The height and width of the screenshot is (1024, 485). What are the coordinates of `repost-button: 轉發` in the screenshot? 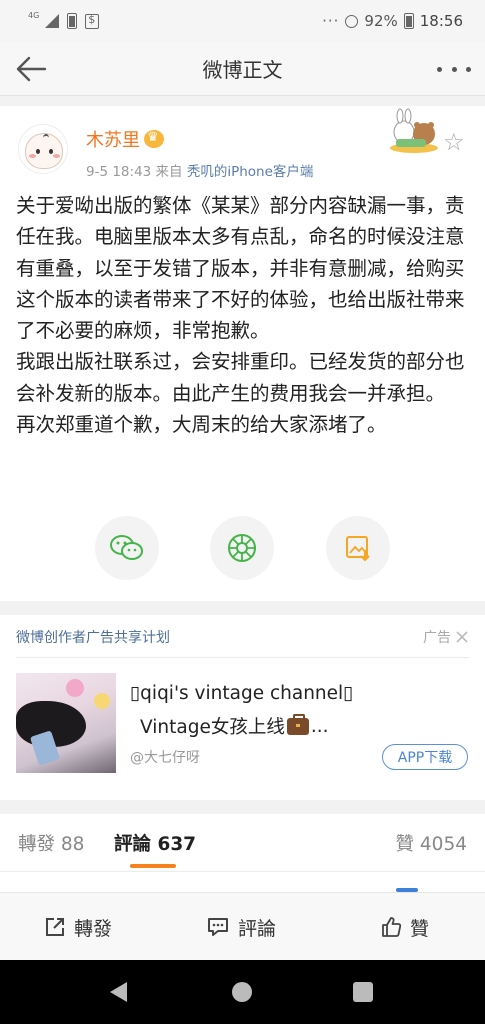 It's located at (78, 927).